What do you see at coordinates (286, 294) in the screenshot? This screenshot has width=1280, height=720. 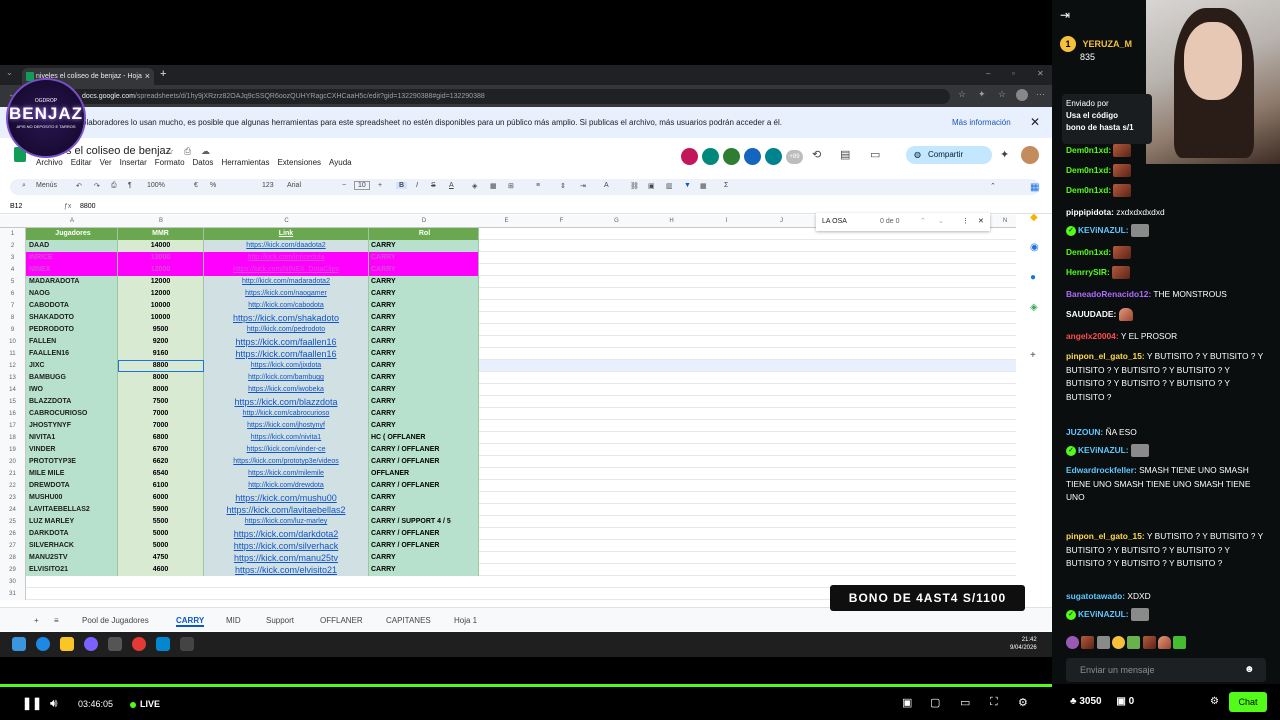 I see `link-cell: https://kick.com/naogamer` at bounding box center [286, 294].